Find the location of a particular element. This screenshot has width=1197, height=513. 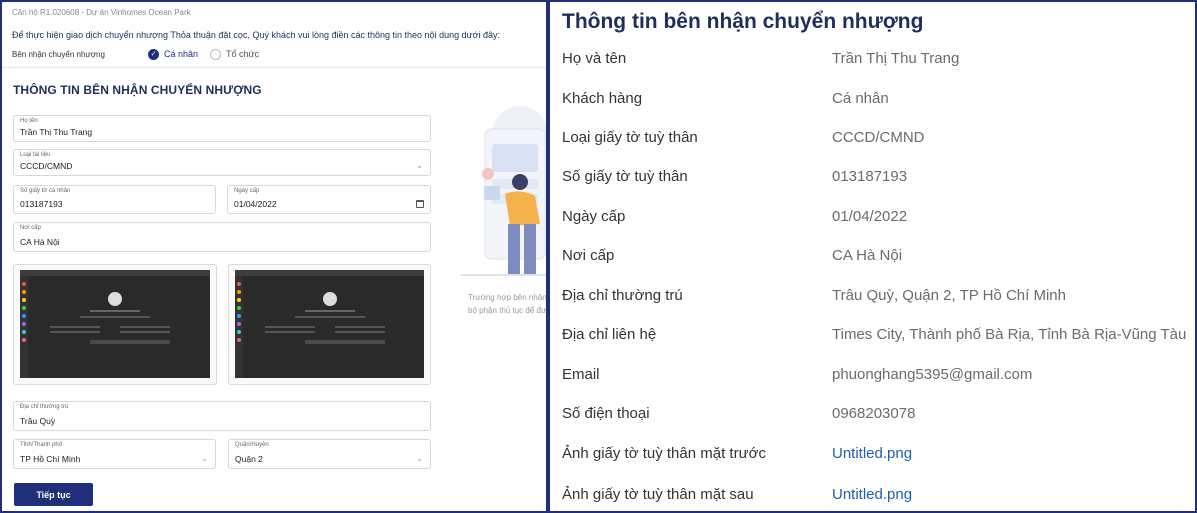

district-select: Quận/Huyện Quận 2 ⌄ is located at coordinates (329, 454).